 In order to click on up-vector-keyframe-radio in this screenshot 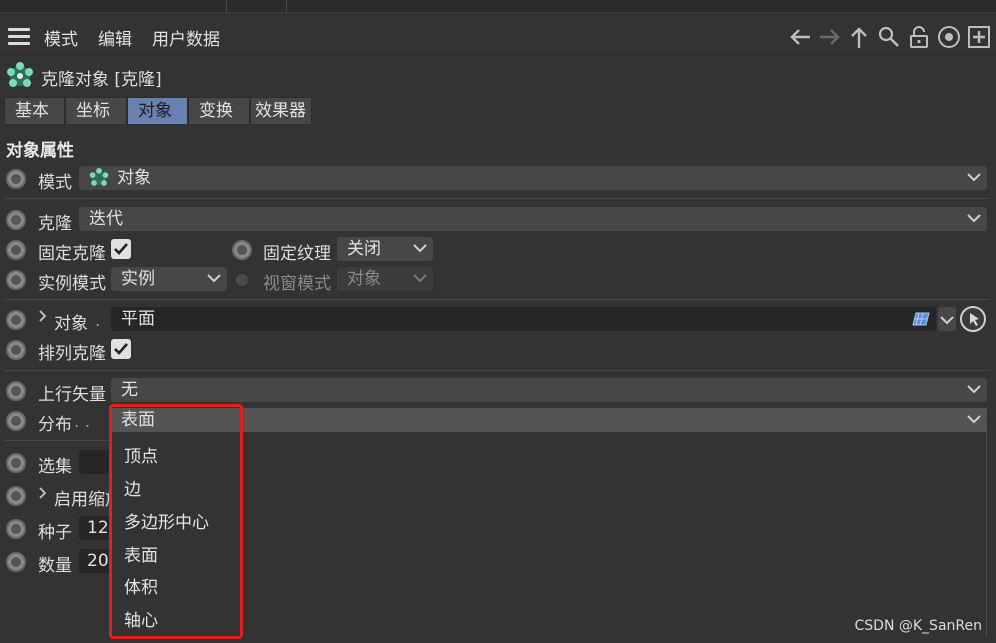, I will do `click(16, 391)`.